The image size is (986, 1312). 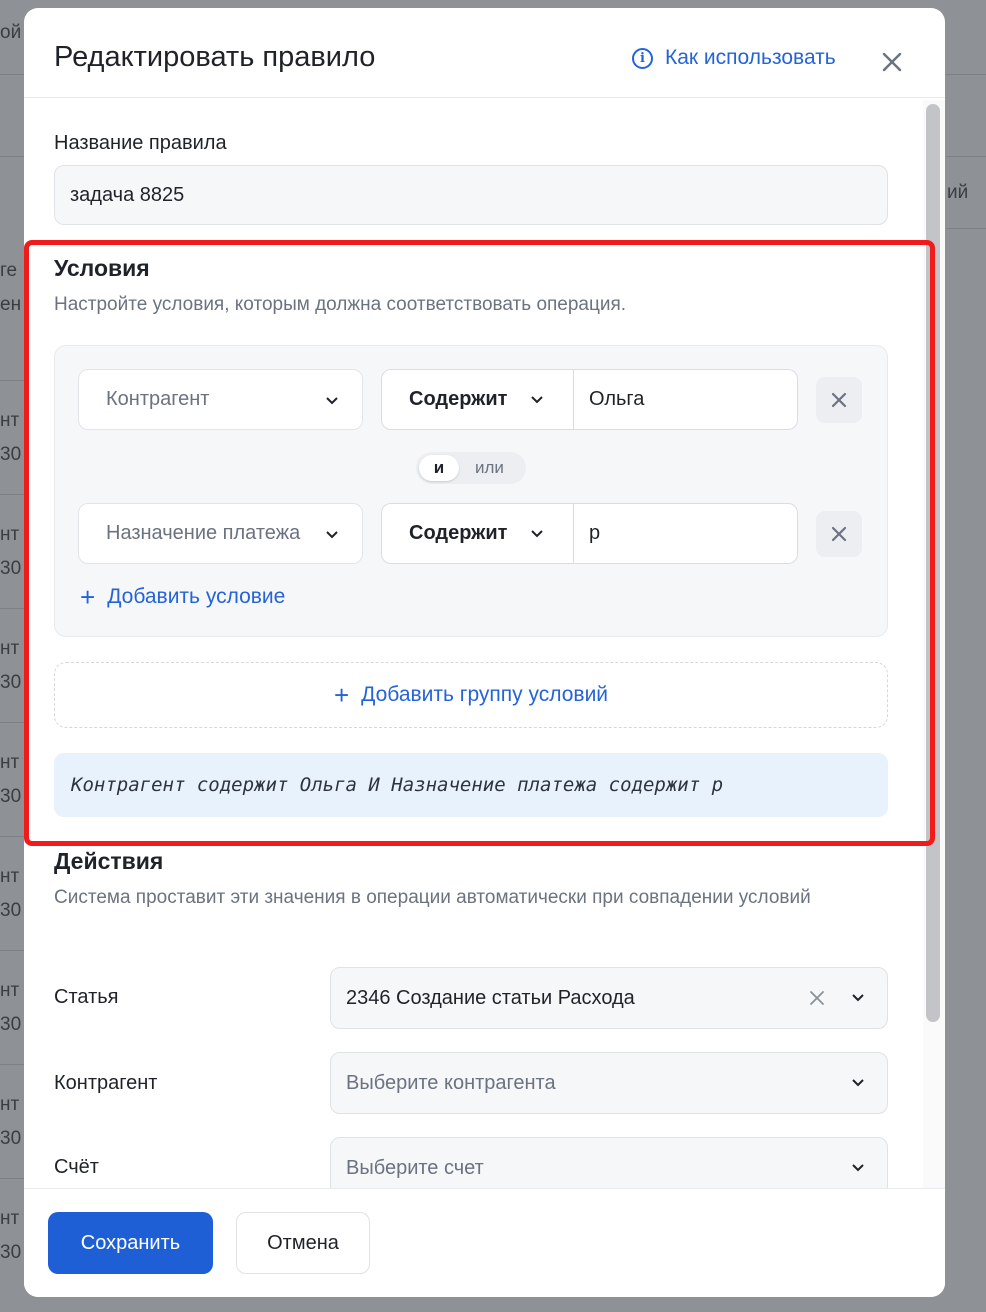 I want to click on modal-header: Редактировать правило i Как использовать, so click(x=484, y=53).